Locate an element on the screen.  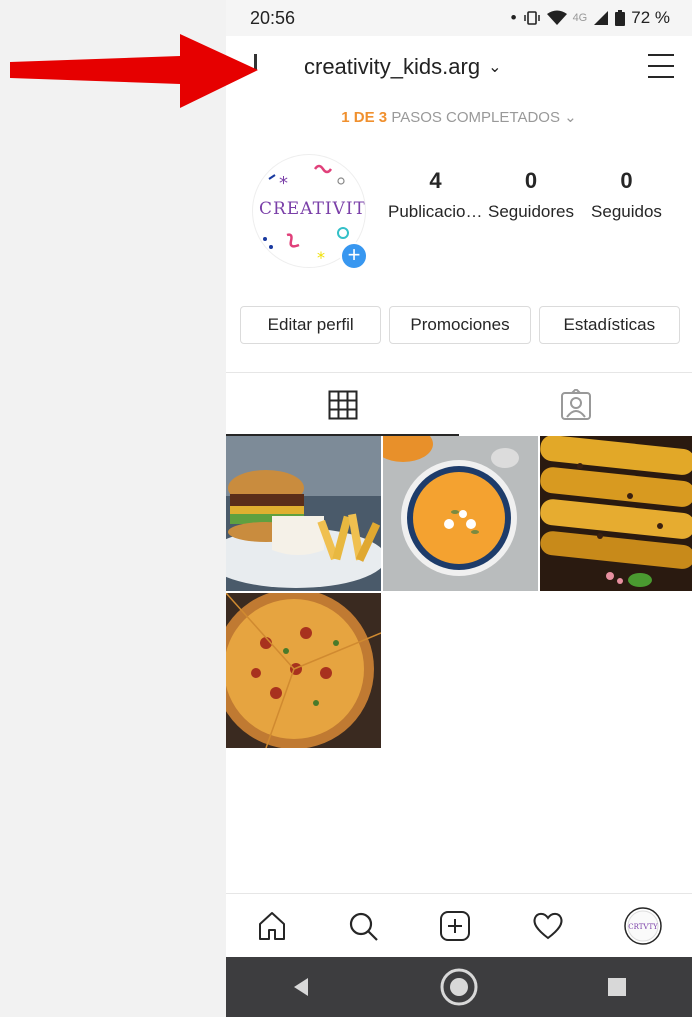
steps-label: PASOS COMPLETADOS is located at coordinates (475, 117).